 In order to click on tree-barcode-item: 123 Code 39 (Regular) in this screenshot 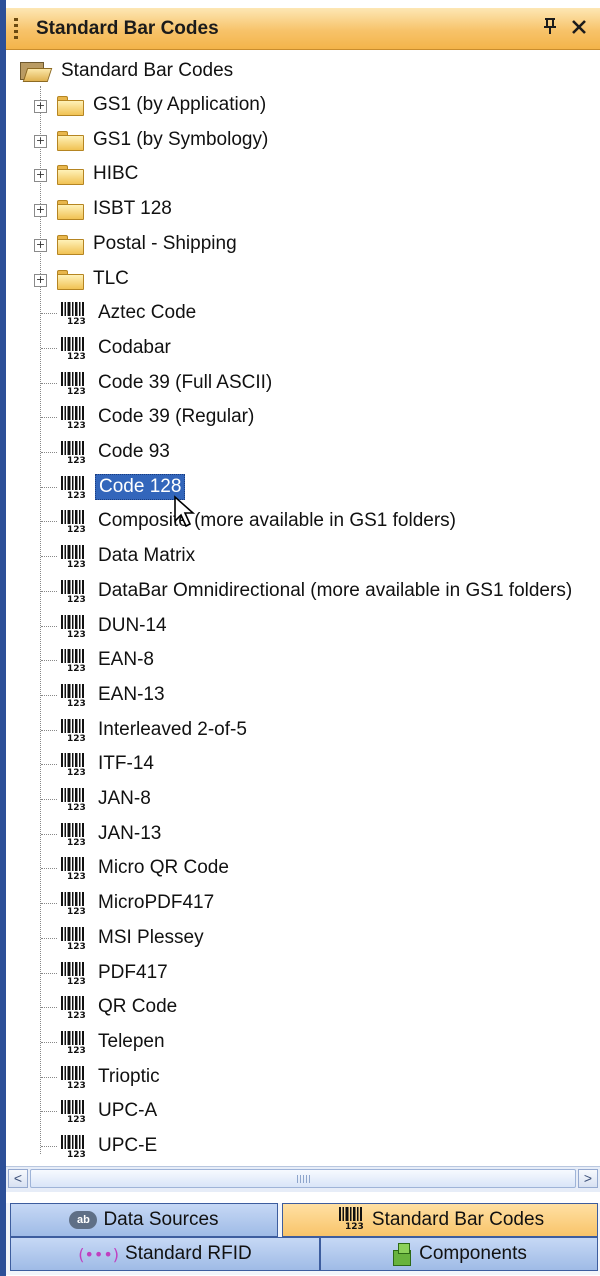, I will do `click(157, 417)`.